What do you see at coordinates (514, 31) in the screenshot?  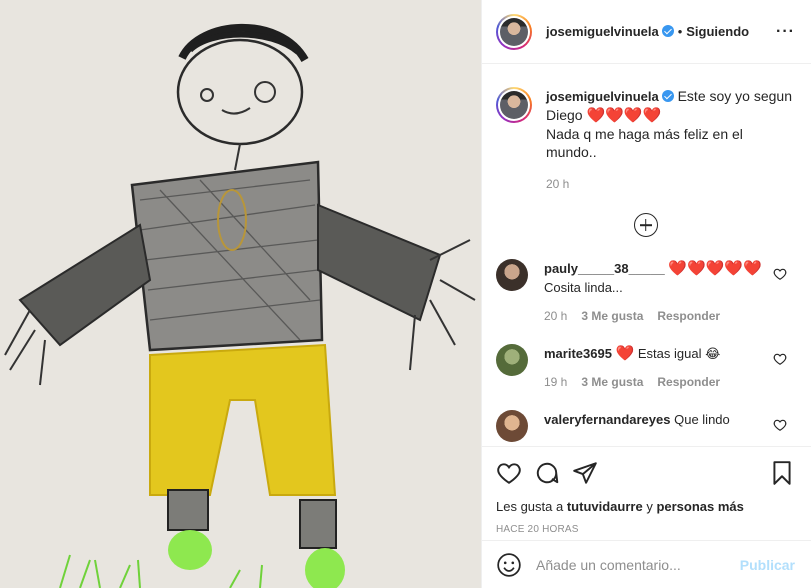 I see `author-avatar` at bounding box center [514, 31].